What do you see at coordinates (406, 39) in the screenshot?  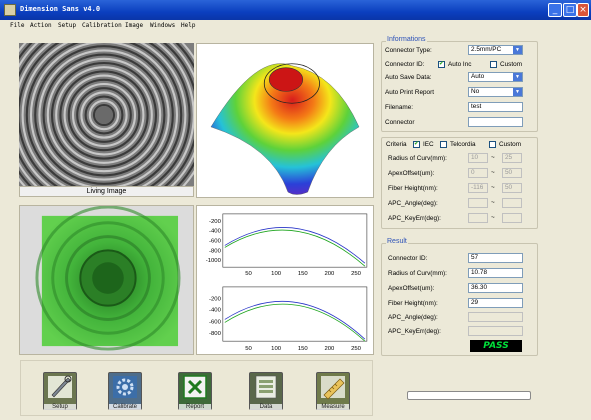 I see `informations-title: Informations` at bounding box center [406, 39].